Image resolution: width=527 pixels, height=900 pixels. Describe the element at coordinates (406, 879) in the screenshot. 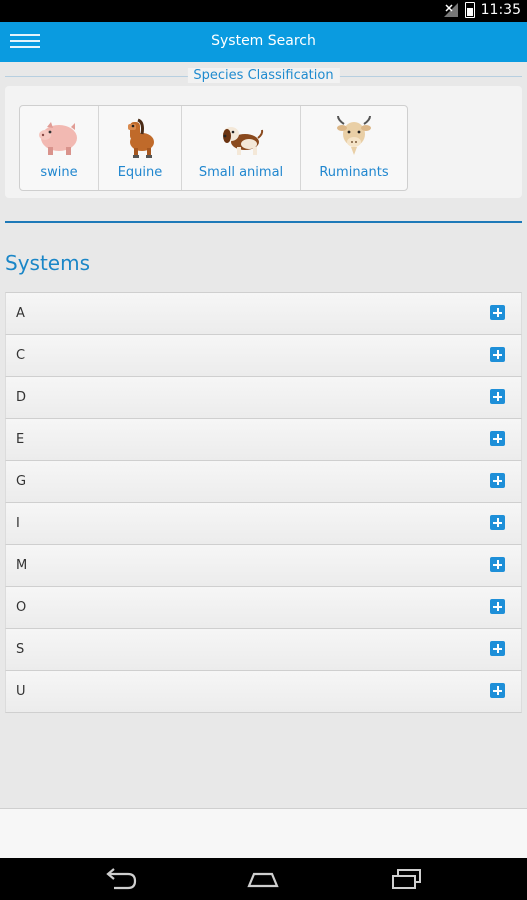

I see `recent-apps-icon` at that location.